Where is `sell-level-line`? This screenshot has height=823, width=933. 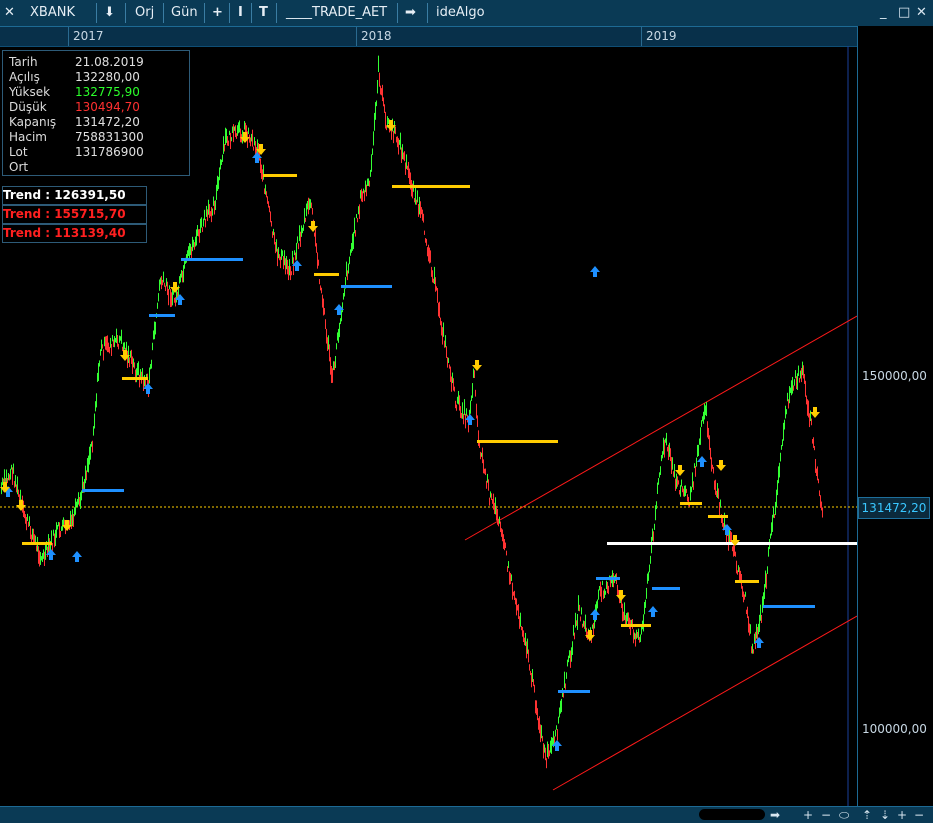 sell-level-line is located at coordinates (691, 503).